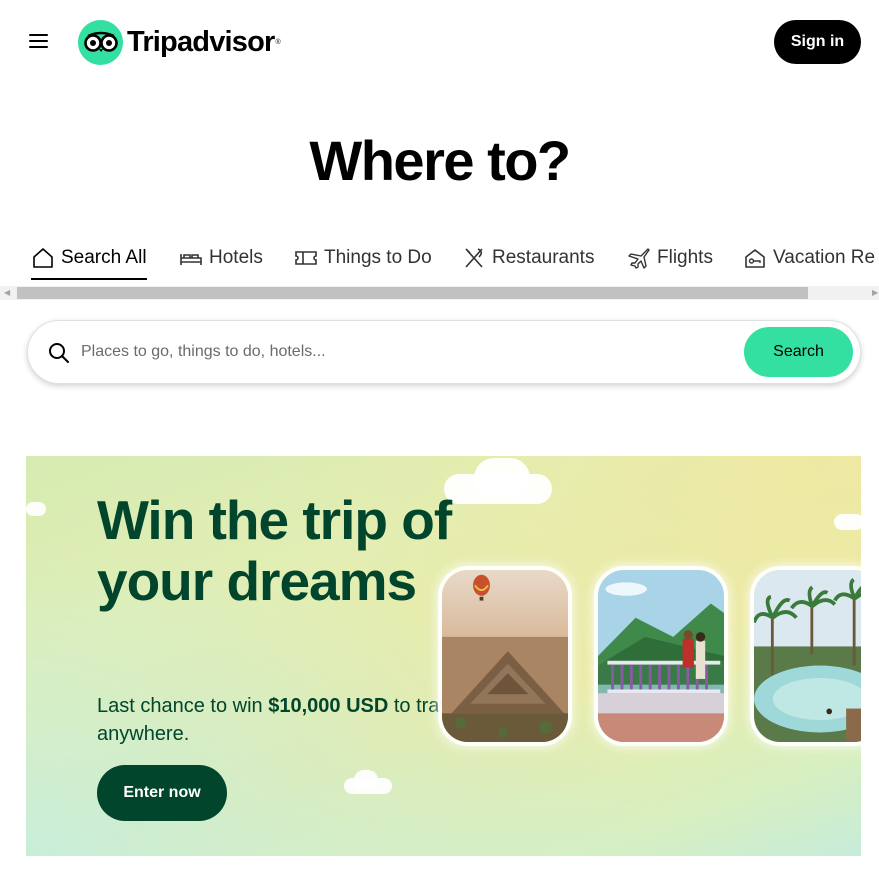 The width and height of the screenshot is (879, 879). I want to click on tab-search-all: Search All, so click(89, 258).